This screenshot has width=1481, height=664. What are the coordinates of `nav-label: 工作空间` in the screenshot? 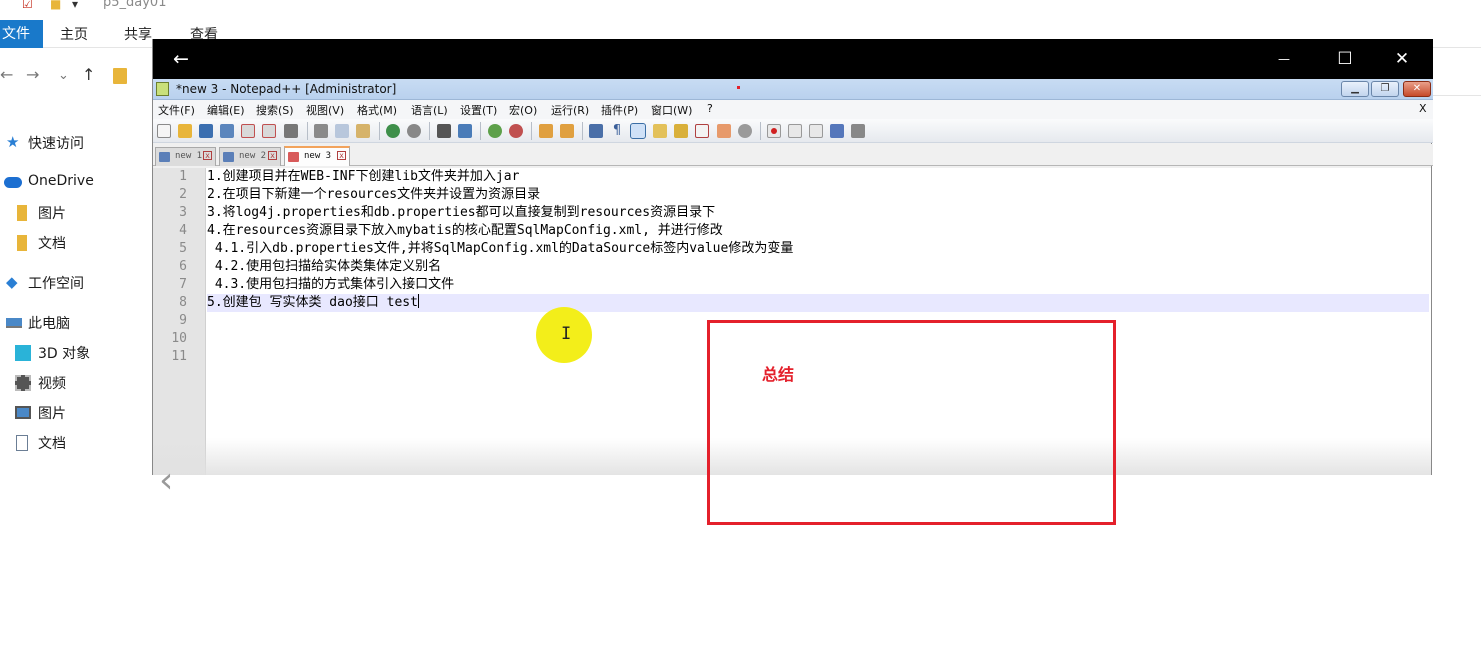 It's located at (56, 284).